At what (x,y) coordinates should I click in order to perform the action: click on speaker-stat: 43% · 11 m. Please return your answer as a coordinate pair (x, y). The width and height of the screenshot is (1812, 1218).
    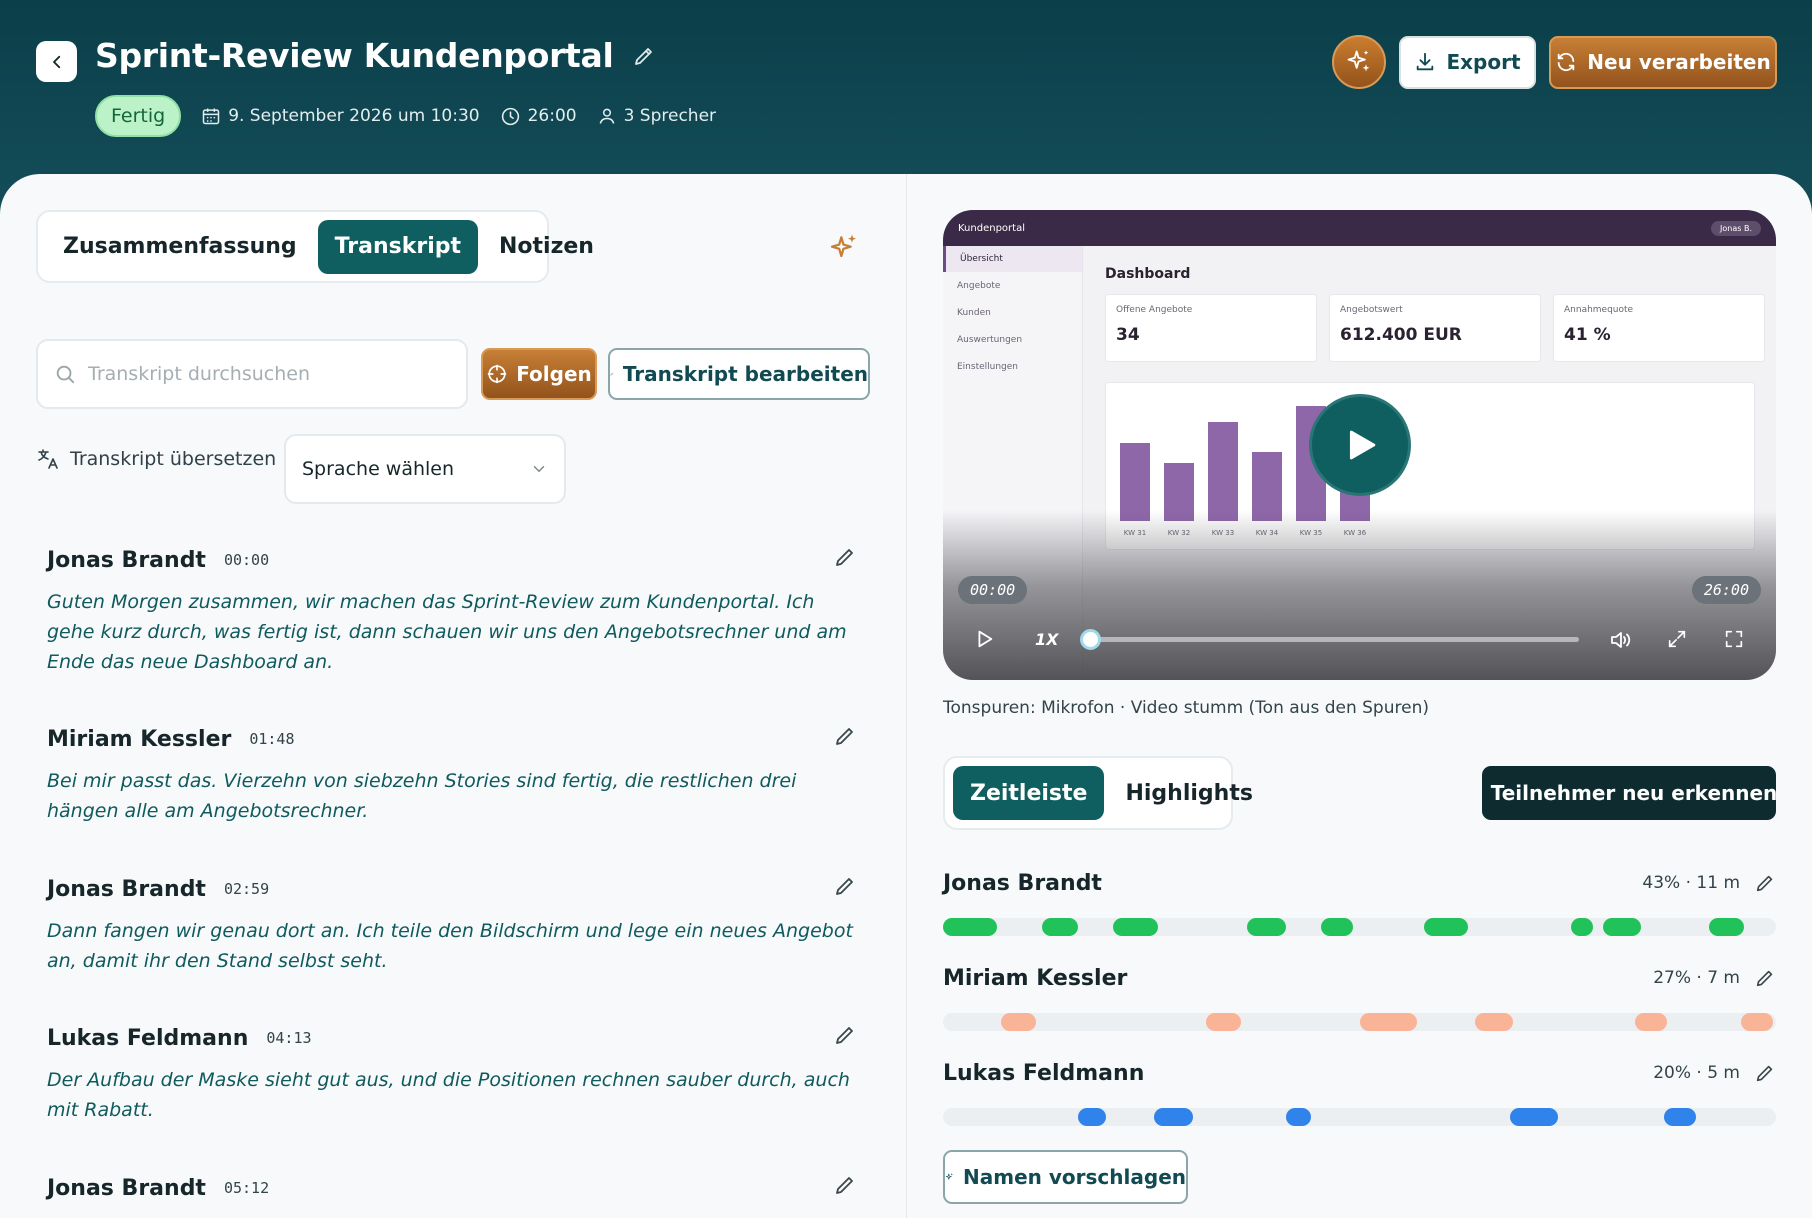
    Looking at the image, I should click on (1709, 883).